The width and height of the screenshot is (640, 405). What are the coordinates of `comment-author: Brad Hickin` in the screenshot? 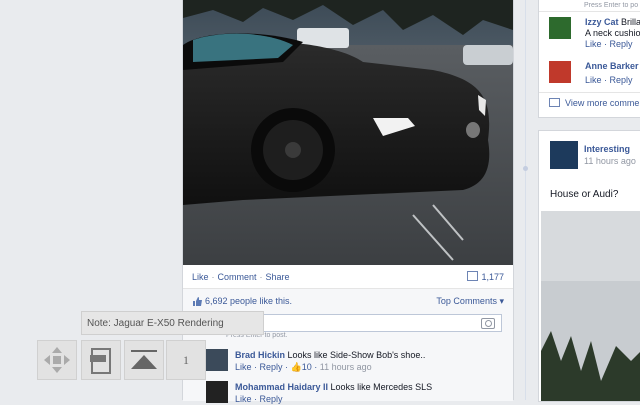 It's located at (260, 355).